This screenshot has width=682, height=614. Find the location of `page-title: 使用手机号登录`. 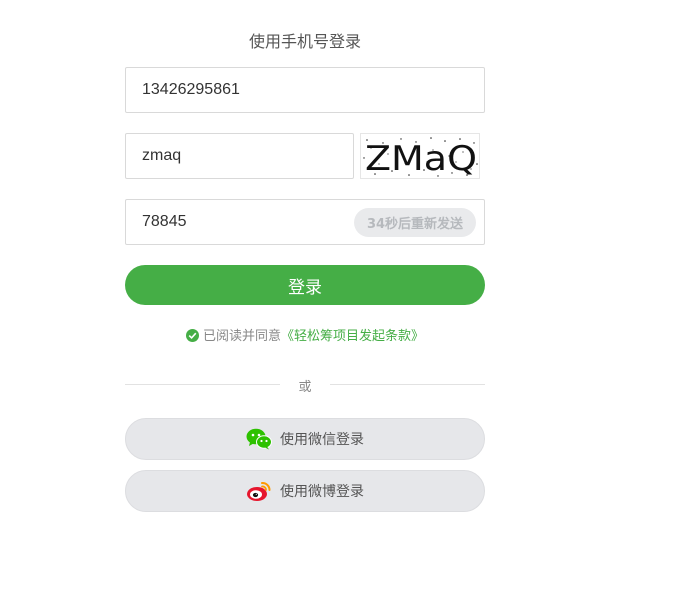

page-title: 使用手机号登录 is located at coordinates (304, 41).